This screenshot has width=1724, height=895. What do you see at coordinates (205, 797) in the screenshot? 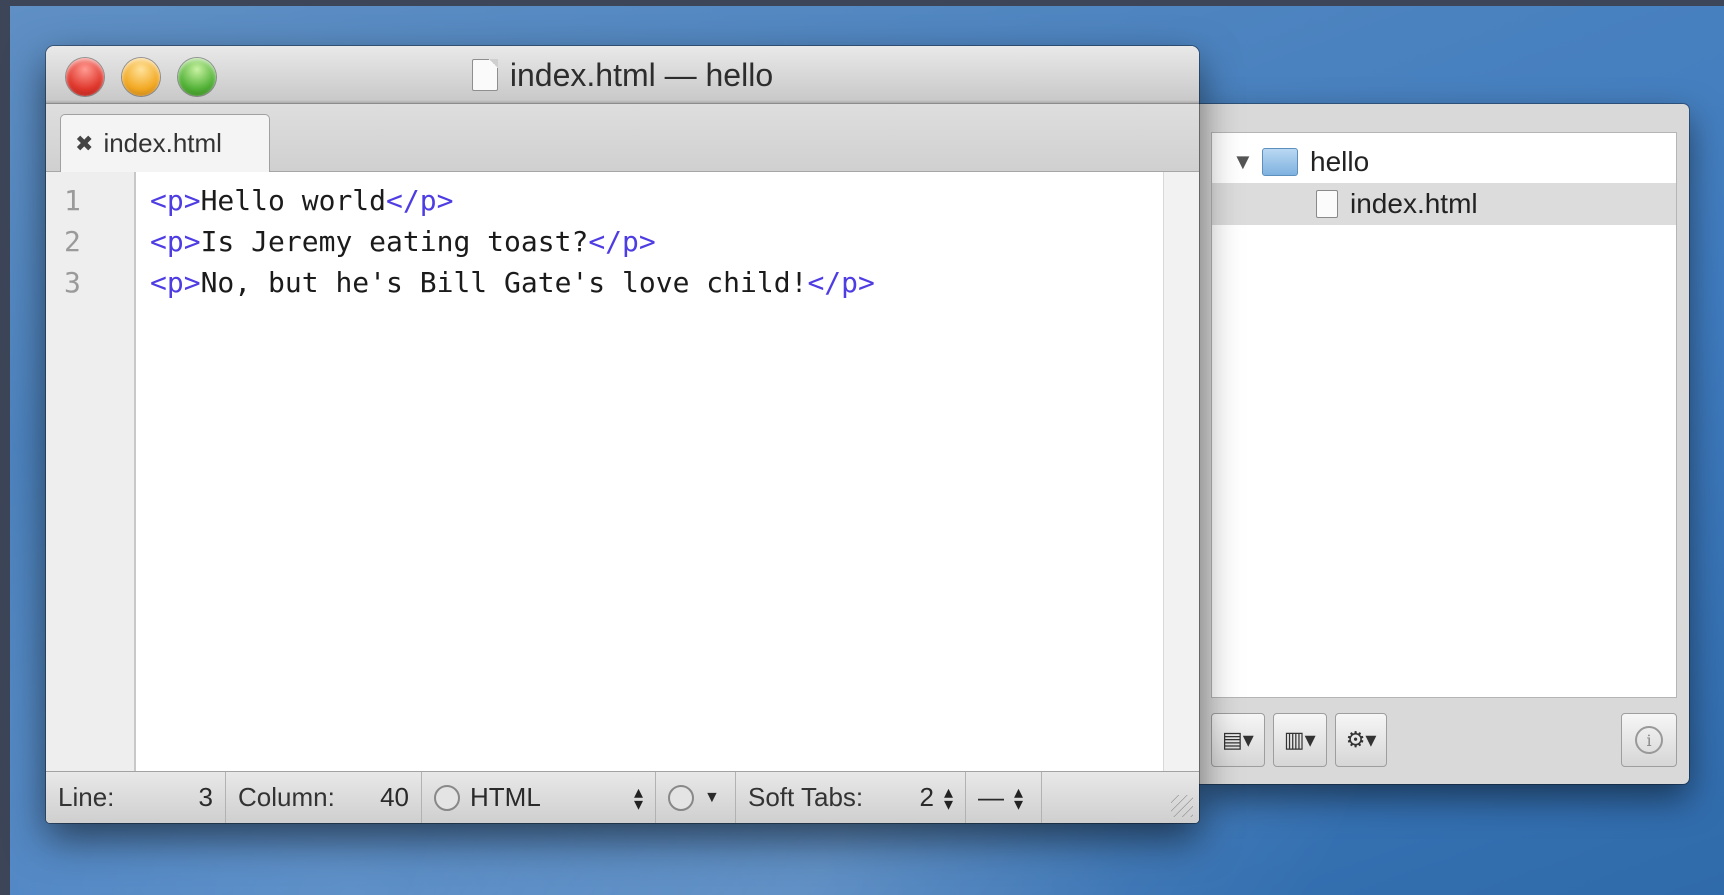
I see `line-value: 3` at bounding box center [205, 797].